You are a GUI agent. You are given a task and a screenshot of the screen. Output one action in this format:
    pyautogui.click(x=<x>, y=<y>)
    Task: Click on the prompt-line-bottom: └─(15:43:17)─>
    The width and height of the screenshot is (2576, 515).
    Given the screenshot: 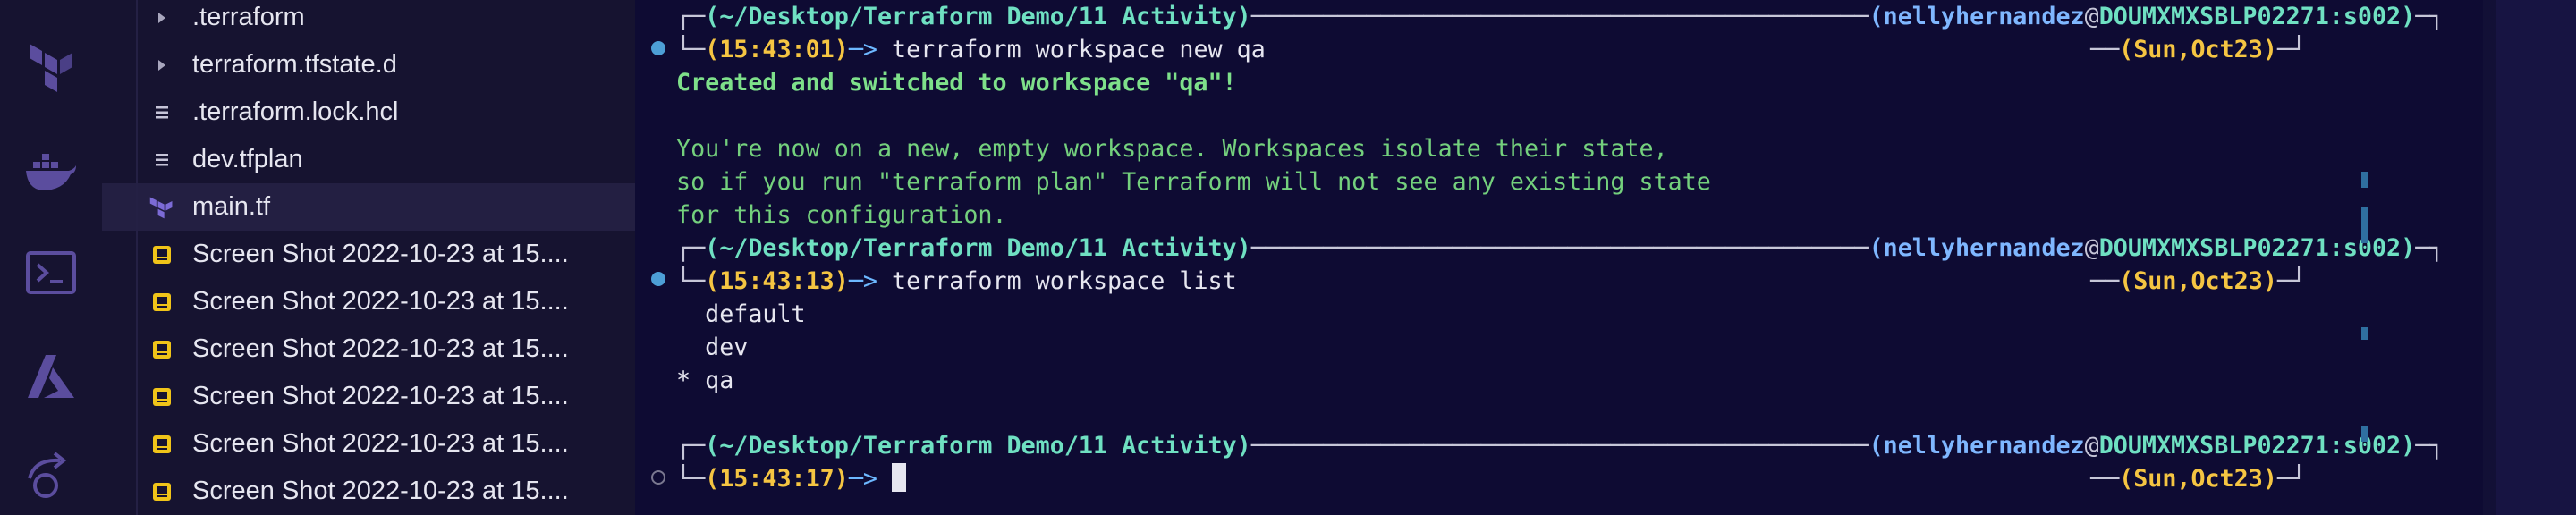 What is the action you would take?
    pyautogui.click(x=791, y=478)
    